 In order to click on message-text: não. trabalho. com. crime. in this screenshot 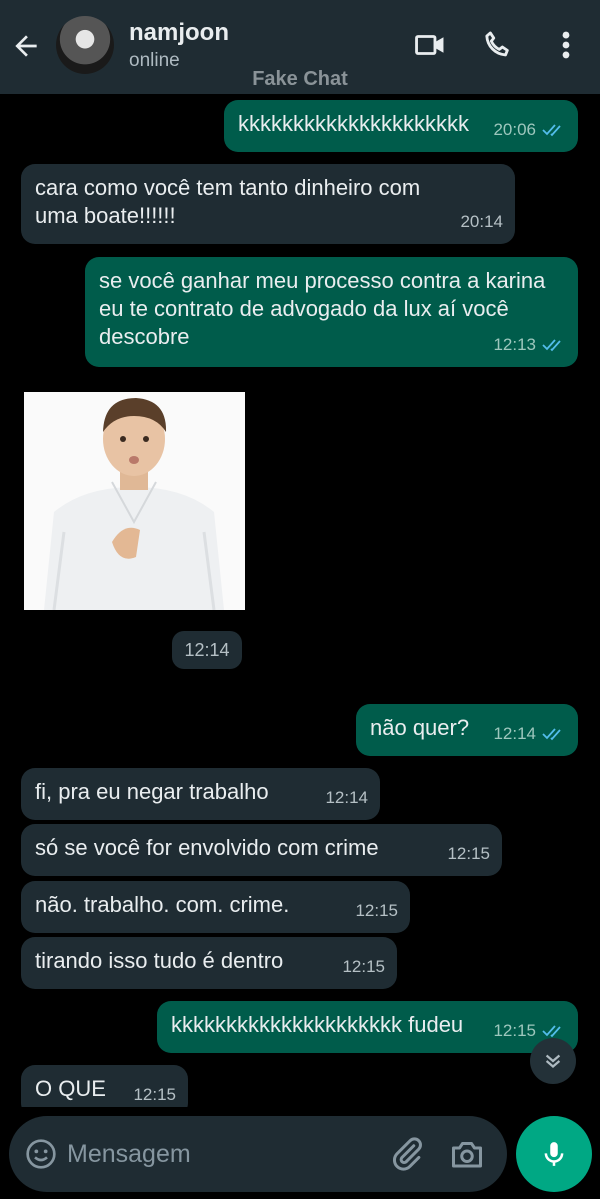, I will do `click(162, 904)`.